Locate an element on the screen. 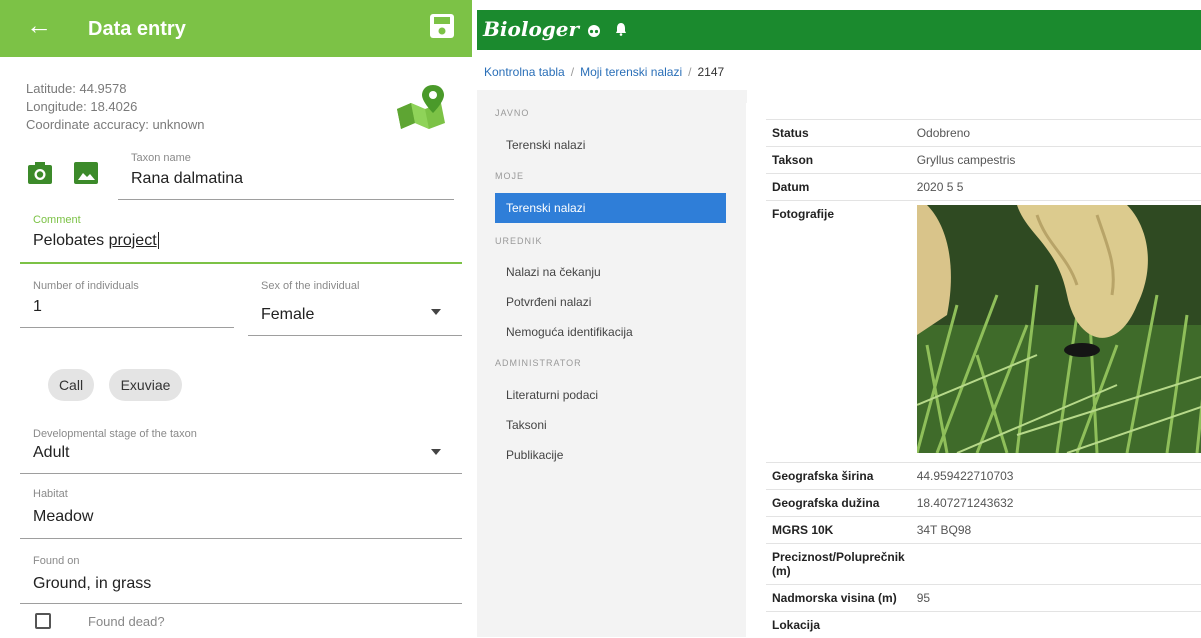 The image size is (1201, 638). taxon-name-label: Taxon name is located at coordinates (187, 158).